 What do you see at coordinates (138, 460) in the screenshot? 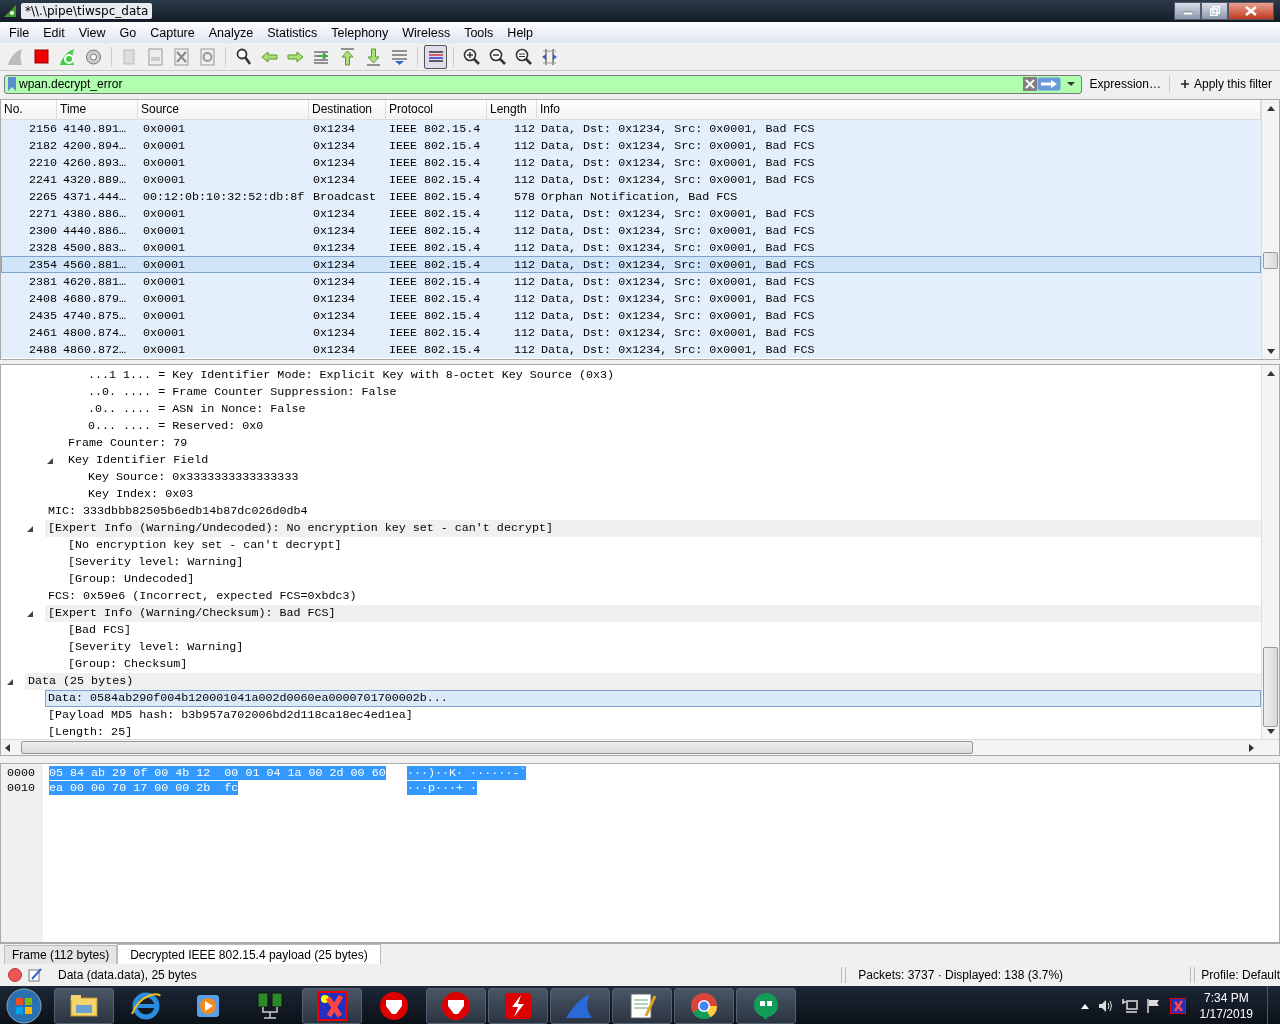
I see `tree-item: Key Identifier Field` at bounding box center [138, 460].